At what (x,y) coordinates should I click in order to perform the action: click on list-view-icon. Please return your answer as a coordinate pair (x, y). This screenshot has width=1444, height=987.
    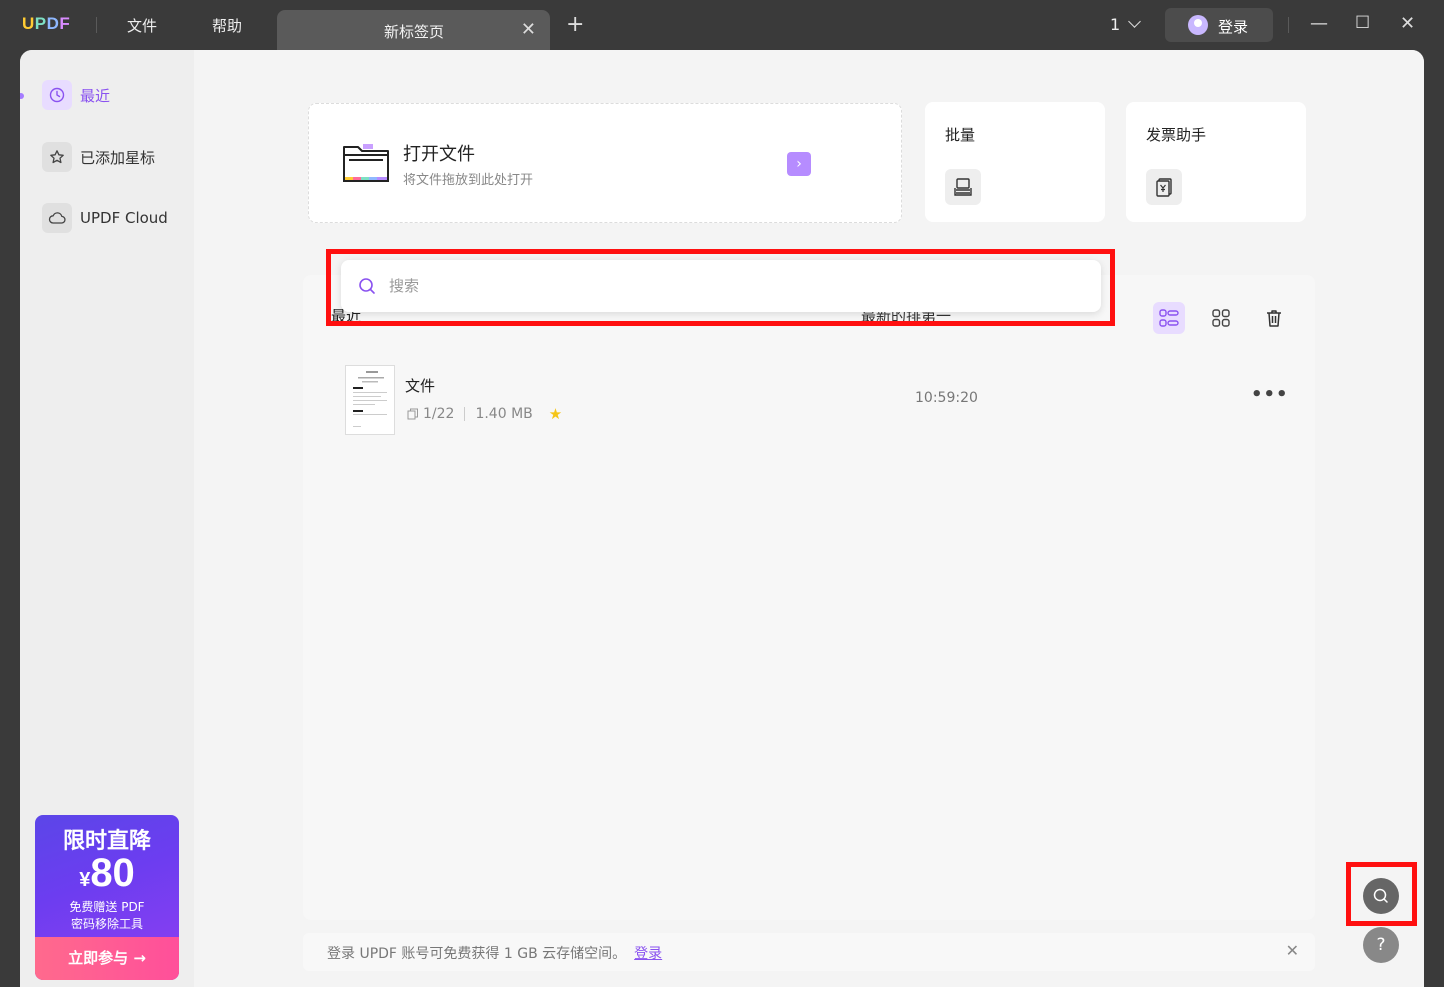
    Looking at the image, I should click on (1169, 318).